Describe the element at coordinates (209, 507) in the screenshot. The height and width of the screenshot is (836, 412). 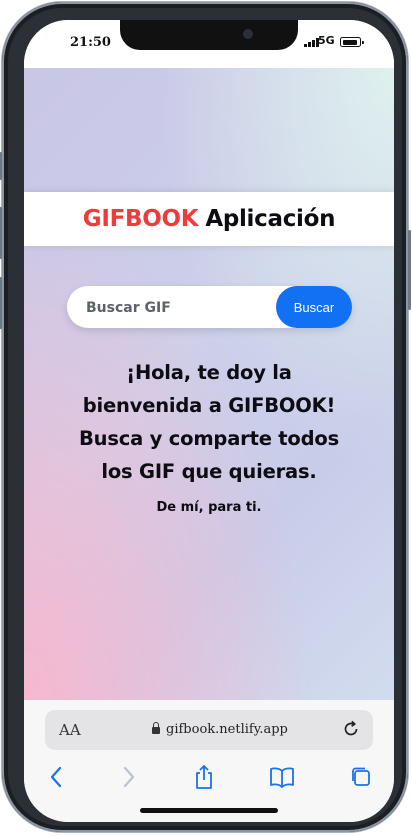
I see `welcome-subtitle: De mí, para ti.` at that location.